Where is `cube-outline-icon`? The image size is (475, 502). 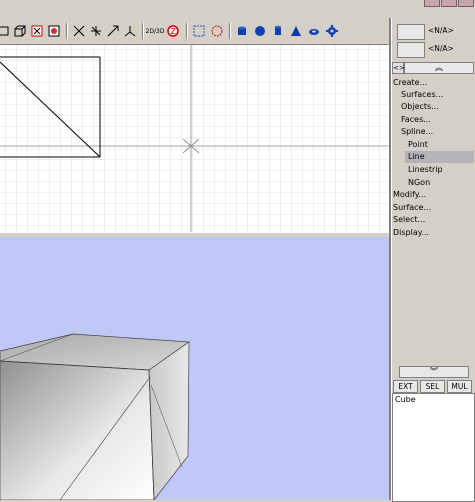
cube-outline-icon is located at coordinates (20, 31).